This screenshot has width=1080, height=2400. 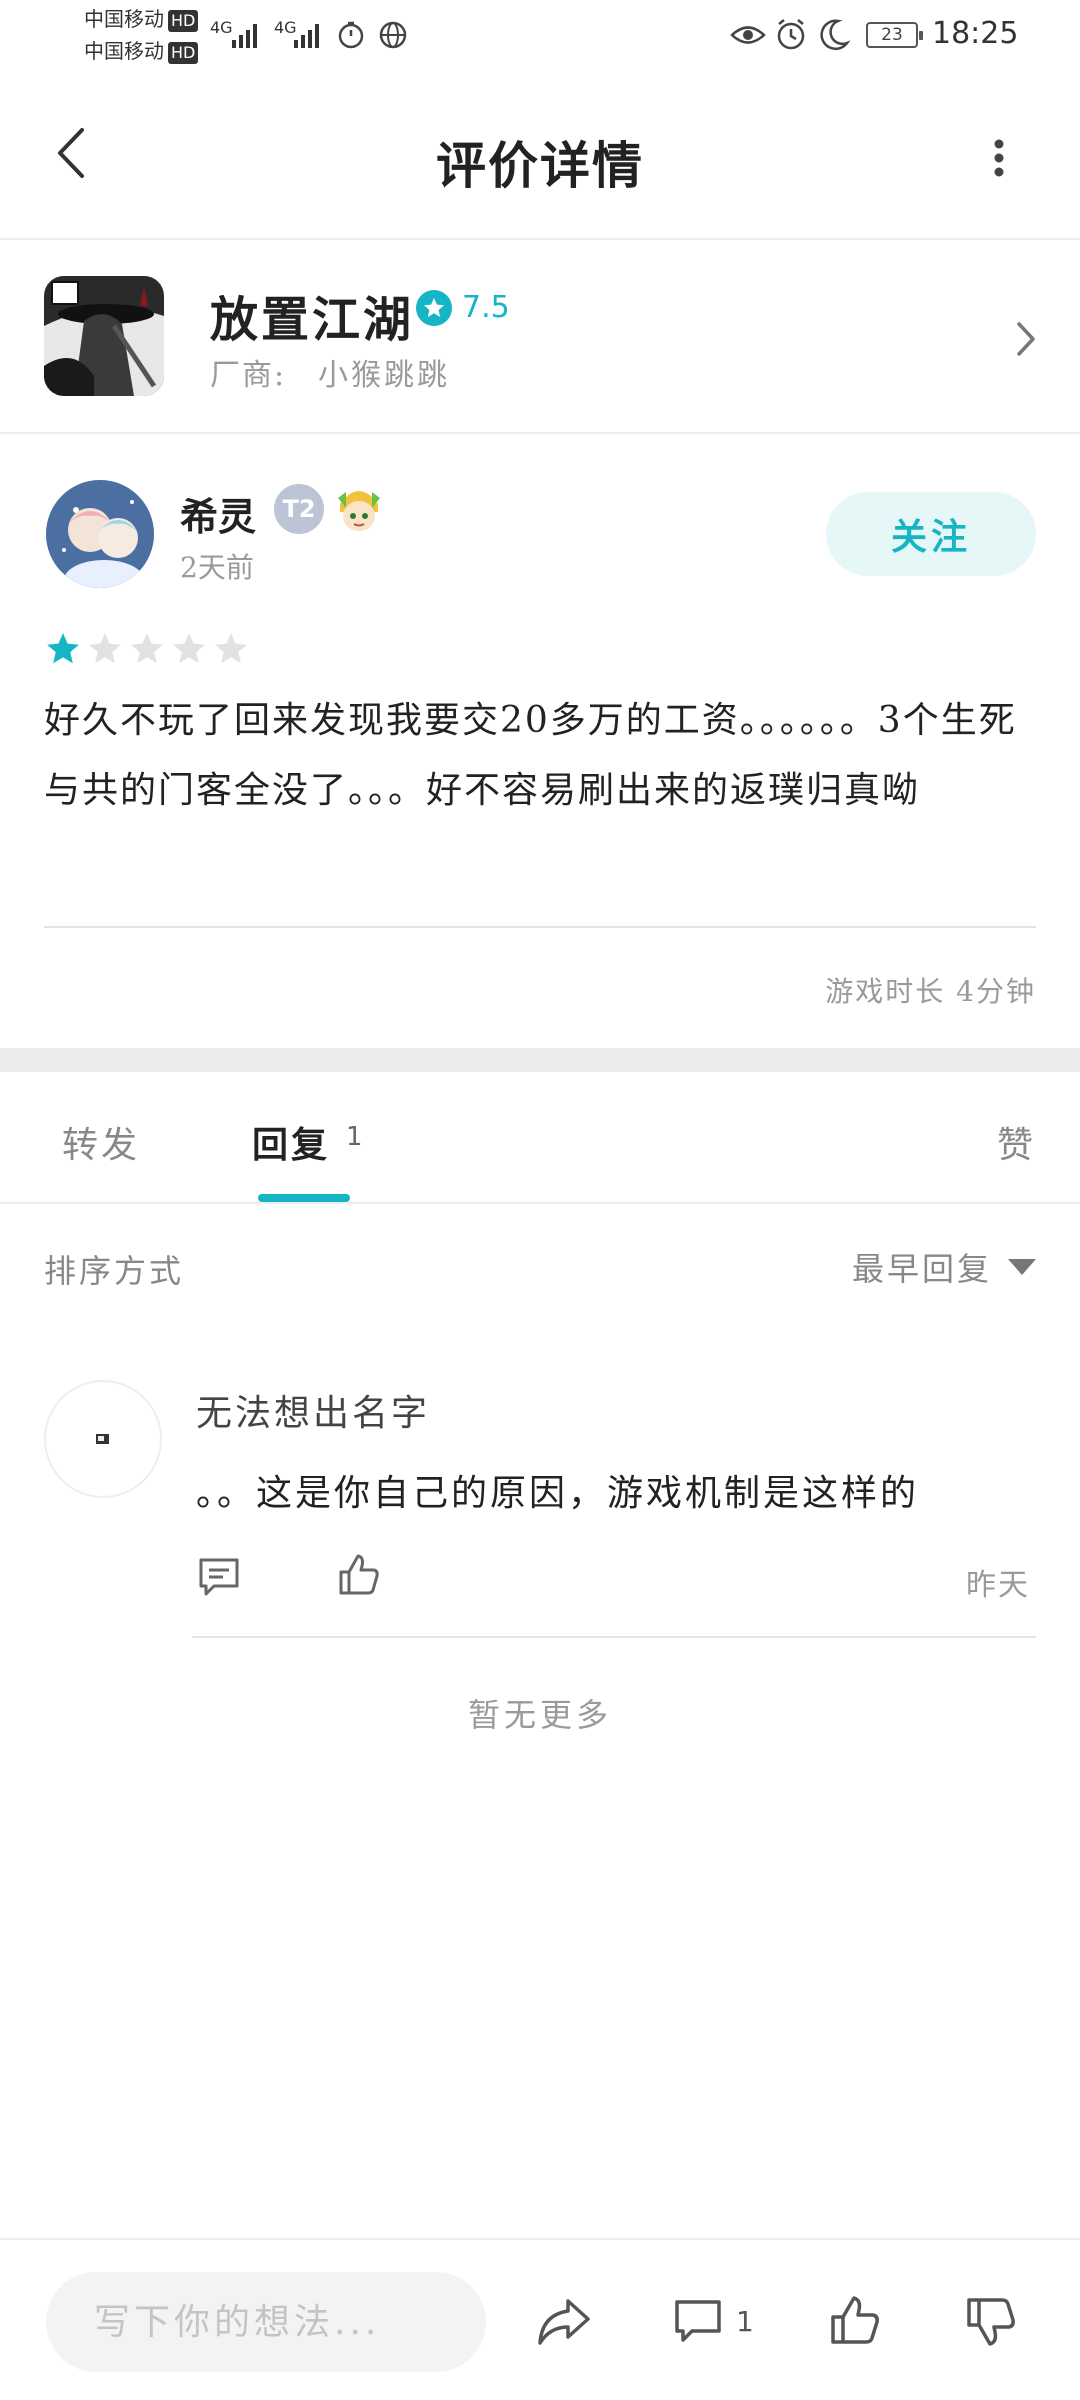 I want to click on eye-icon, so click(x=748, y=35).